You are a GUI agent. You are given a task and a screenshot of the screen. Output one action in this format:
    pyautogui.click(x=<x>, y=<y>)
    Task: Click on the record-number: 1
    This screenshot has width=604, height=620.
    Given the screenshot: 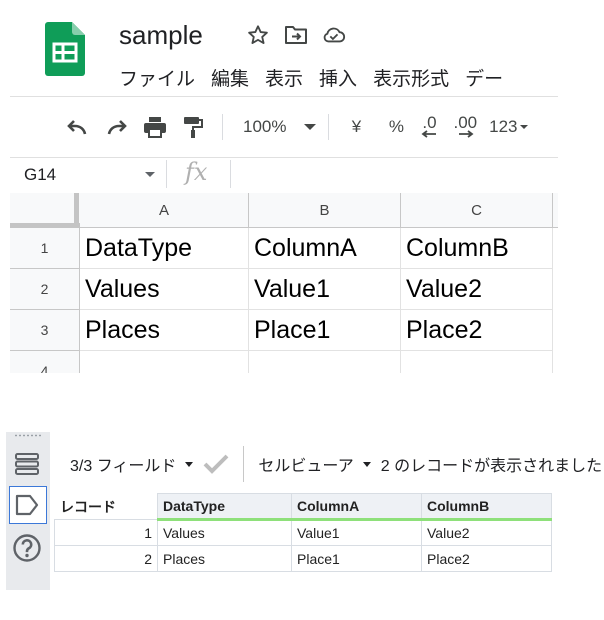 What is the action you would take?
    pyautogui.click(x=106, y=532)
    